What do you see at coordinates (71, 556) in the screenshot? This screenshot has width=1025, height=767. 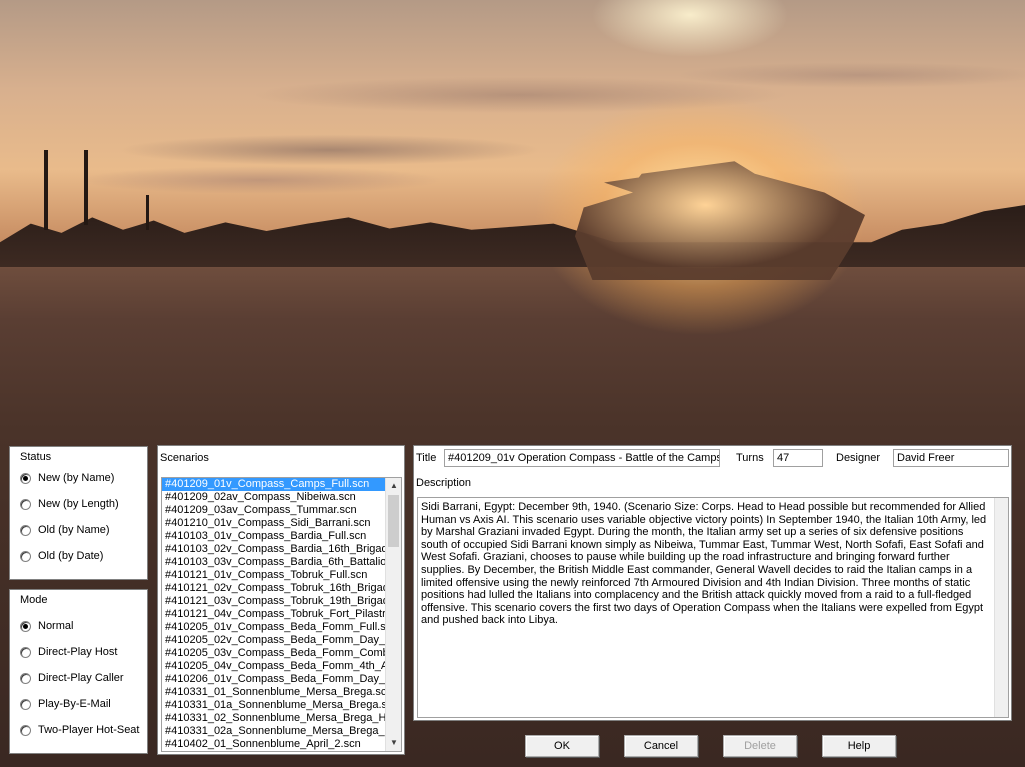 I see `radio-label: Old (by Date)` at bounding box center [71, 556].